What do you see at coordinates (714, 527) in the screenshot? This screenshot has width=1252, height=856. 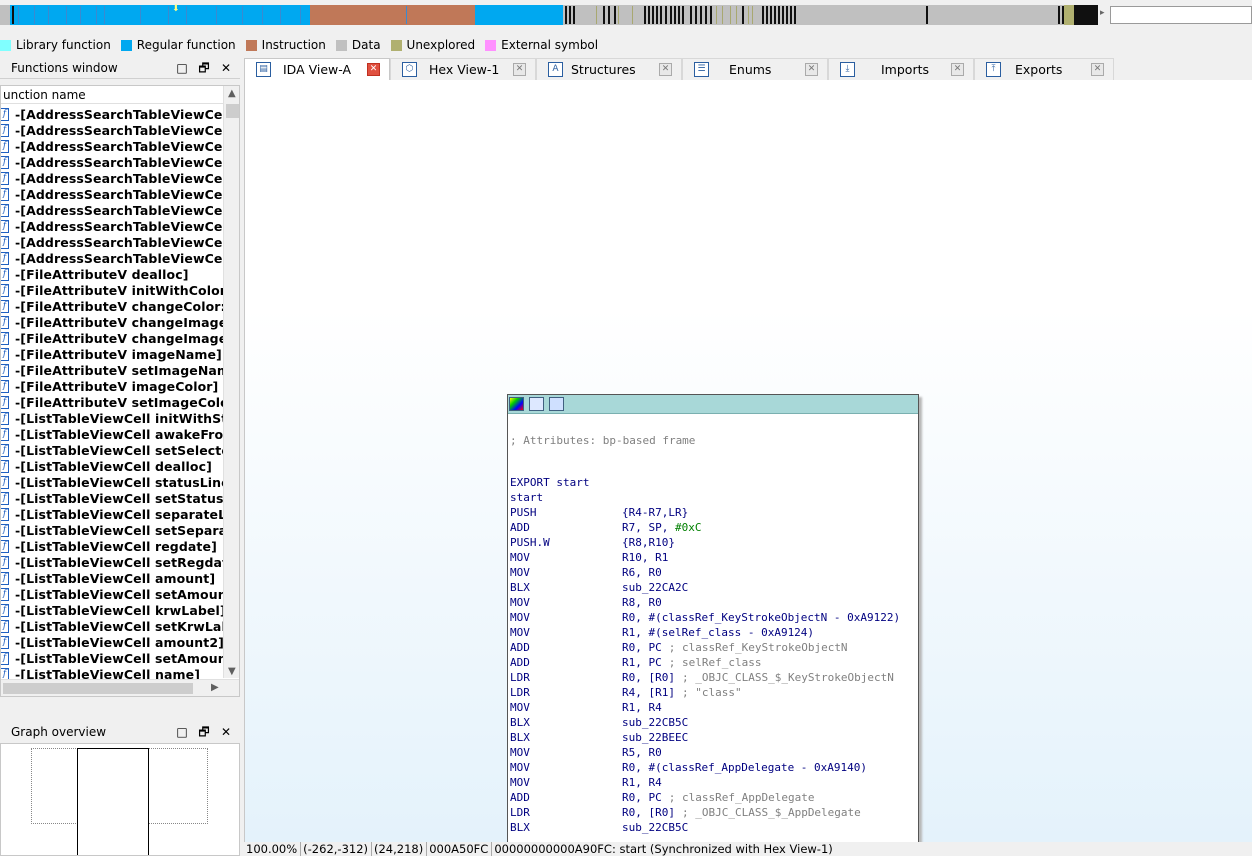 I see `asm-line: ADD R7, SP, #0xC` at bounding box center [714, 527].